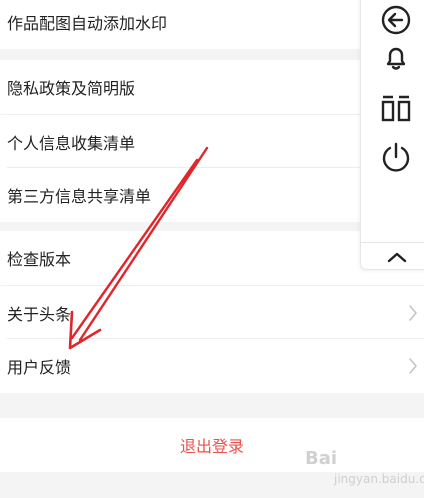 The image size is (424, 498). What do you see at coordinates (321, 458) in the screenshot?
I see `baidu-watermark: Bai` at bounding box center [321, 458].